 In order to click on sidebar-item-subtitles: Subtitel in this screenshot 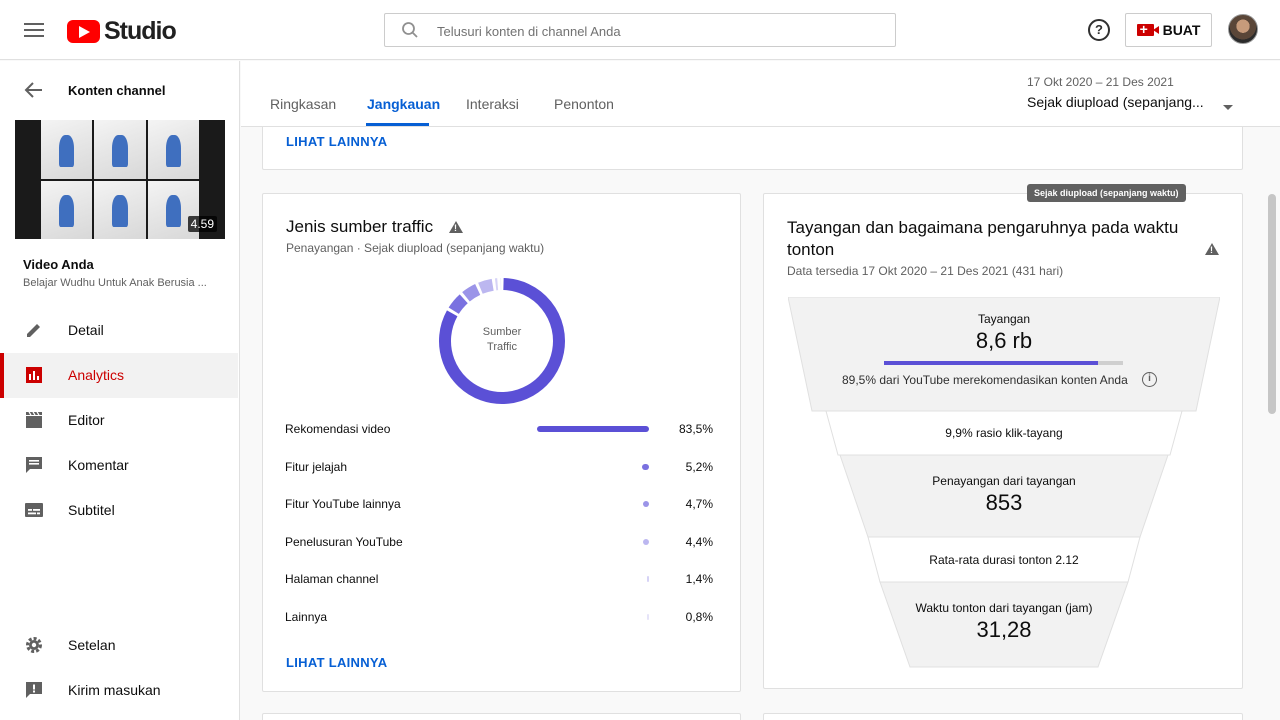, I will do `click(119, 510)`.